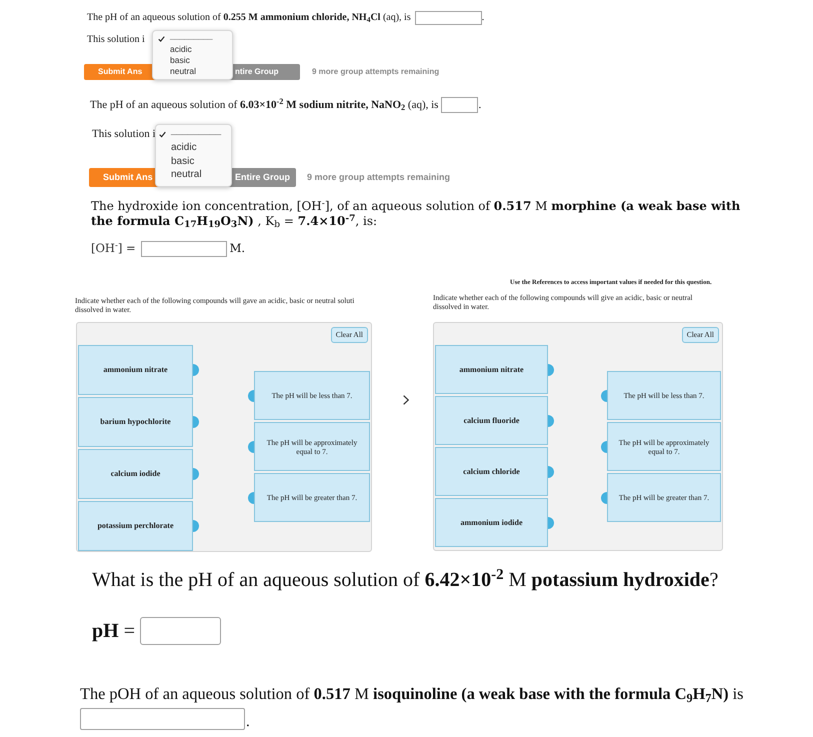 The height and width of the screenshot is (737, 813). I want to click on question-text: What is the pH of an aqueous solution of 6.42×10$^{-2}$ M potassium hydroxide?, so click(405, 580).